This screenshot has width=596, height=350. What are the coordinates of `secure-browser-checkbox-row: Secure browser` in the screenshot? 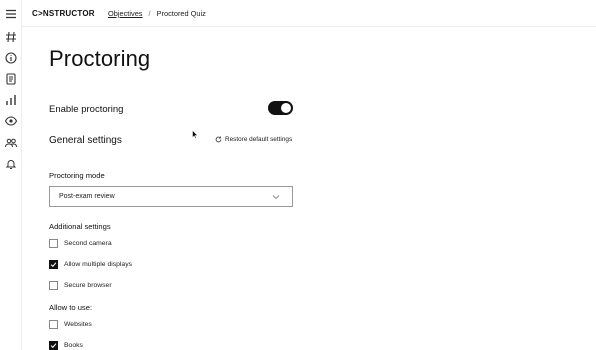 It's located at (80, 285).